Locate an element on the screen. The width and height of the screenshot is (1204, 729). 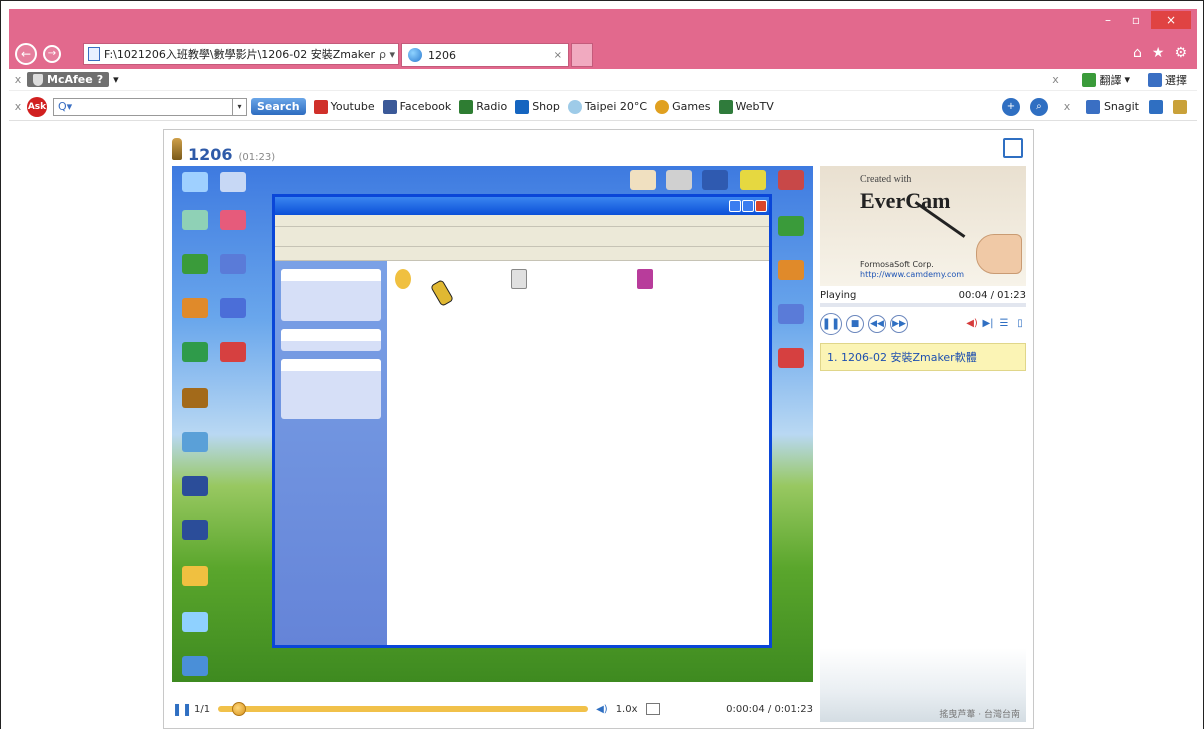
add-icon: + is located at coordinates (1010, 106).